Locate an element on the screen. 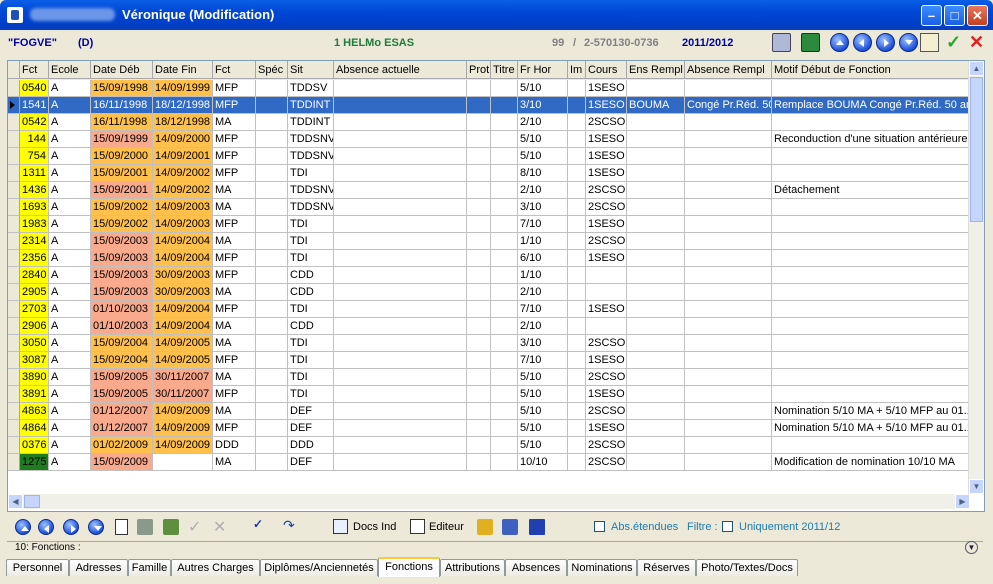 This screenshot has height=584, width=993. cell-fct: 1983 is located at coordinates (34, 224).